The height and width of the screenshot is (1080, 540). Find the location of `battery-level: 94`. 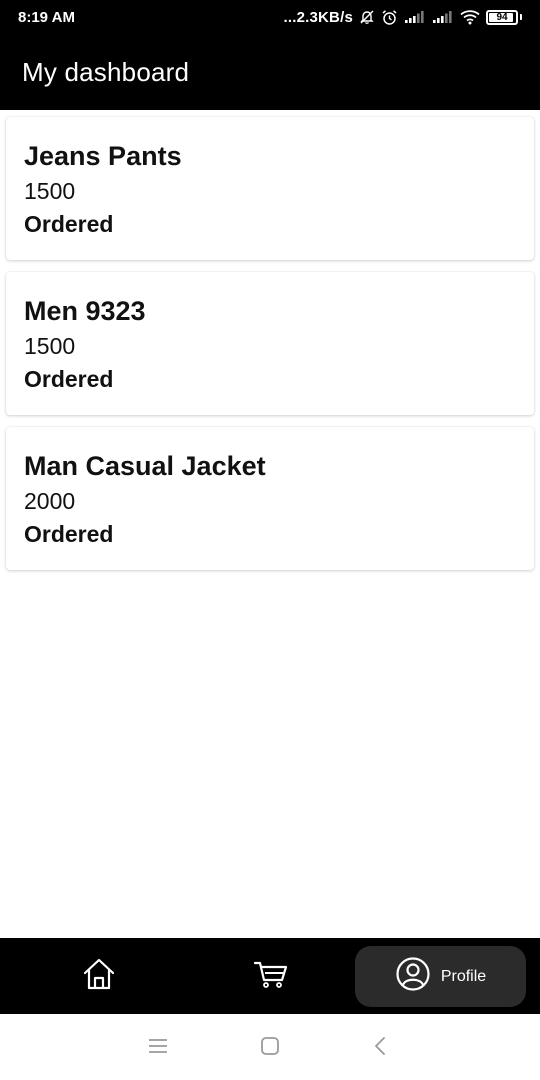

battery-level: 94 is located at coordinates (502, 17).